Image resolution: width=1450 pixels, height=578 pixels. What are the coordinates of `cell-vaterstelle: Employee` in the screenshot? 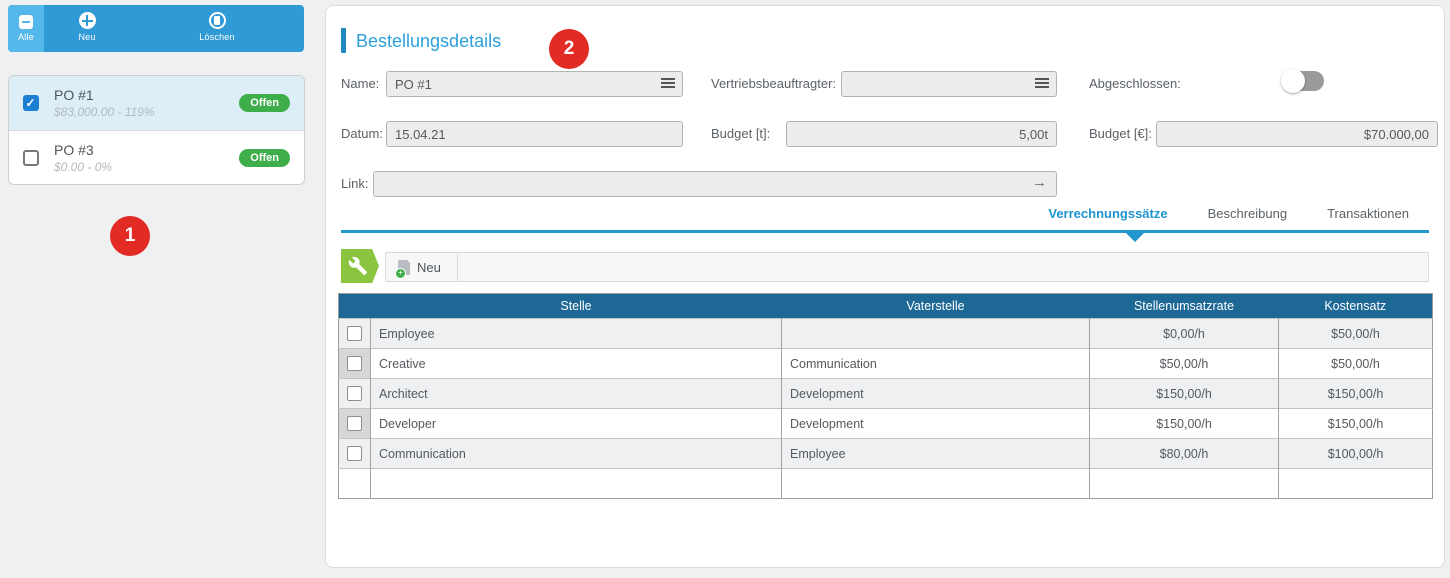 It's located at (935, 453).